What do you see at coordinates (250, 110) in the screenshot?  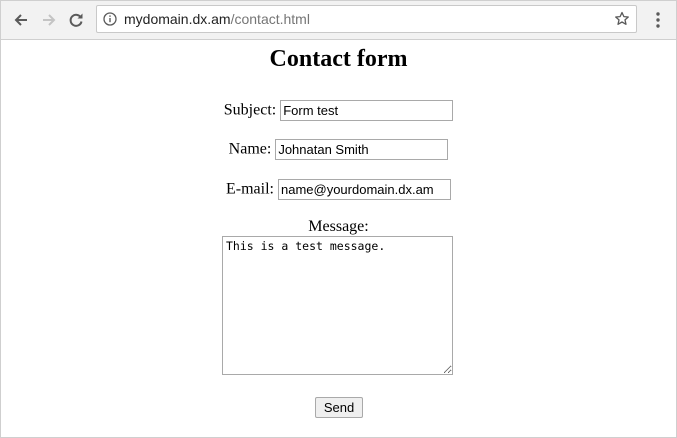 I see `subject-label: Subject:` at bounding box center [250, 110].